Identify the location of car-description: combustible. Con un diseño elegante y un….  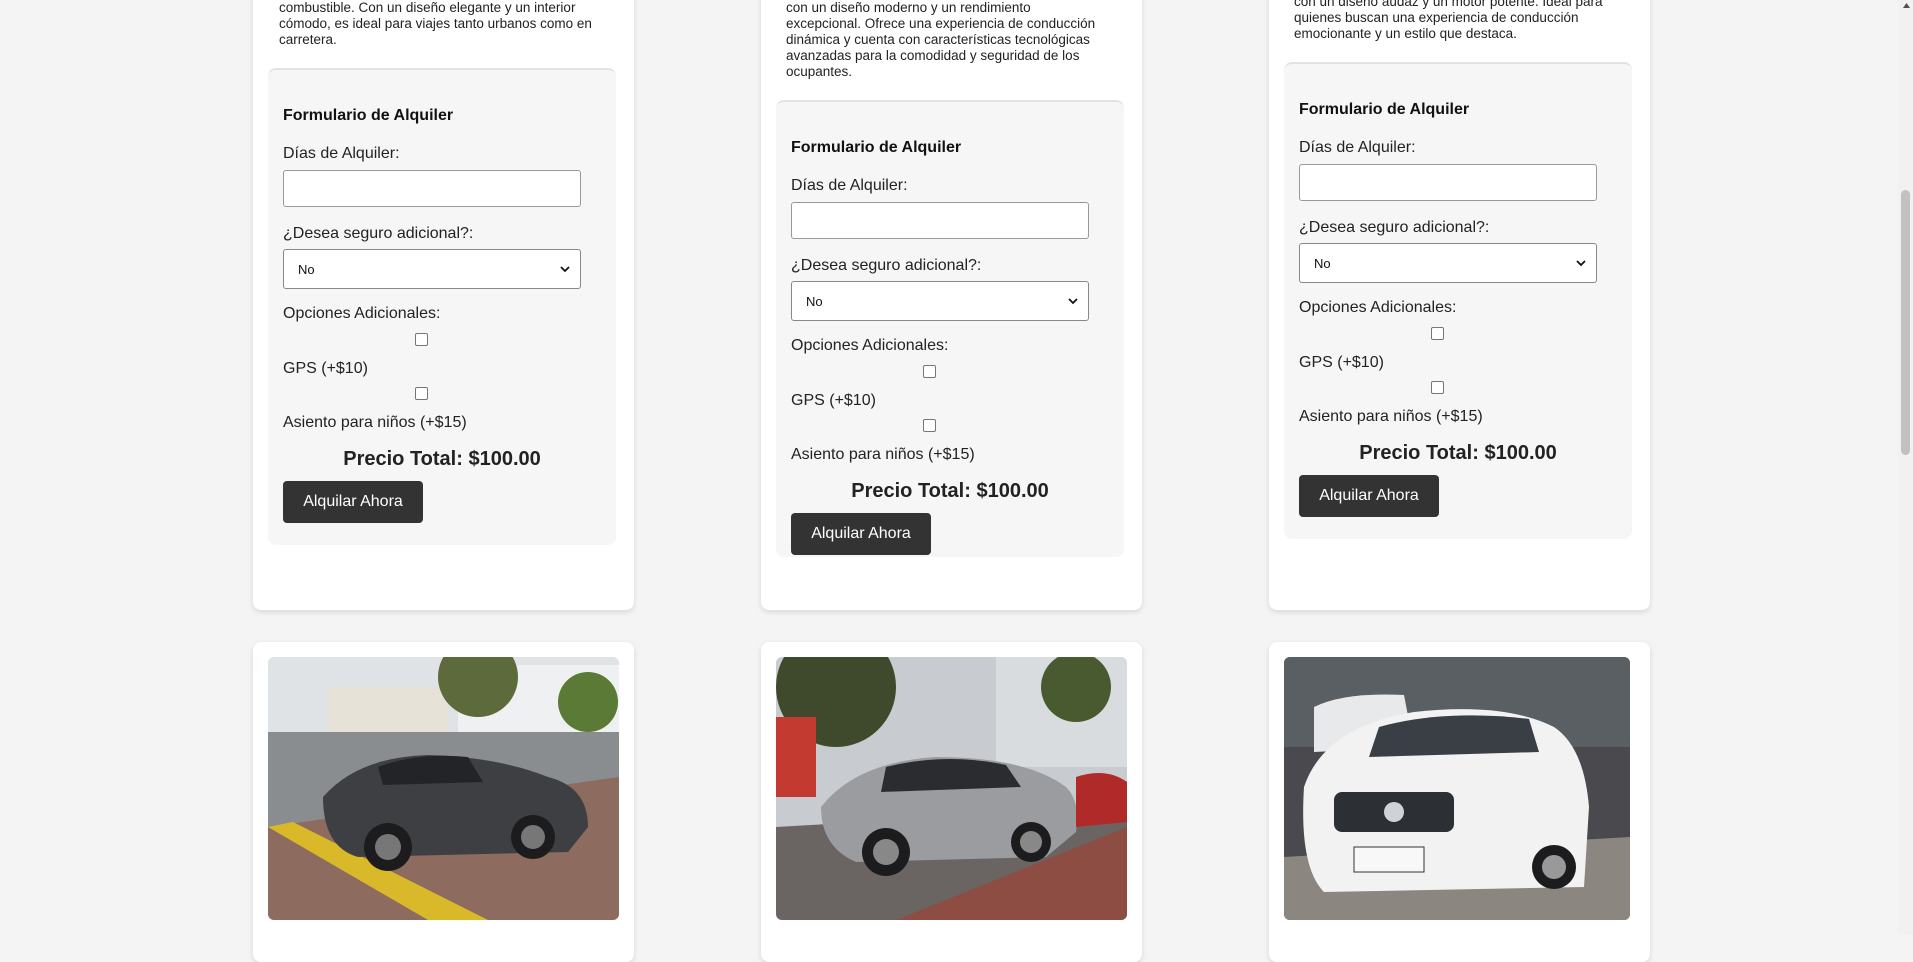
(435, 23).